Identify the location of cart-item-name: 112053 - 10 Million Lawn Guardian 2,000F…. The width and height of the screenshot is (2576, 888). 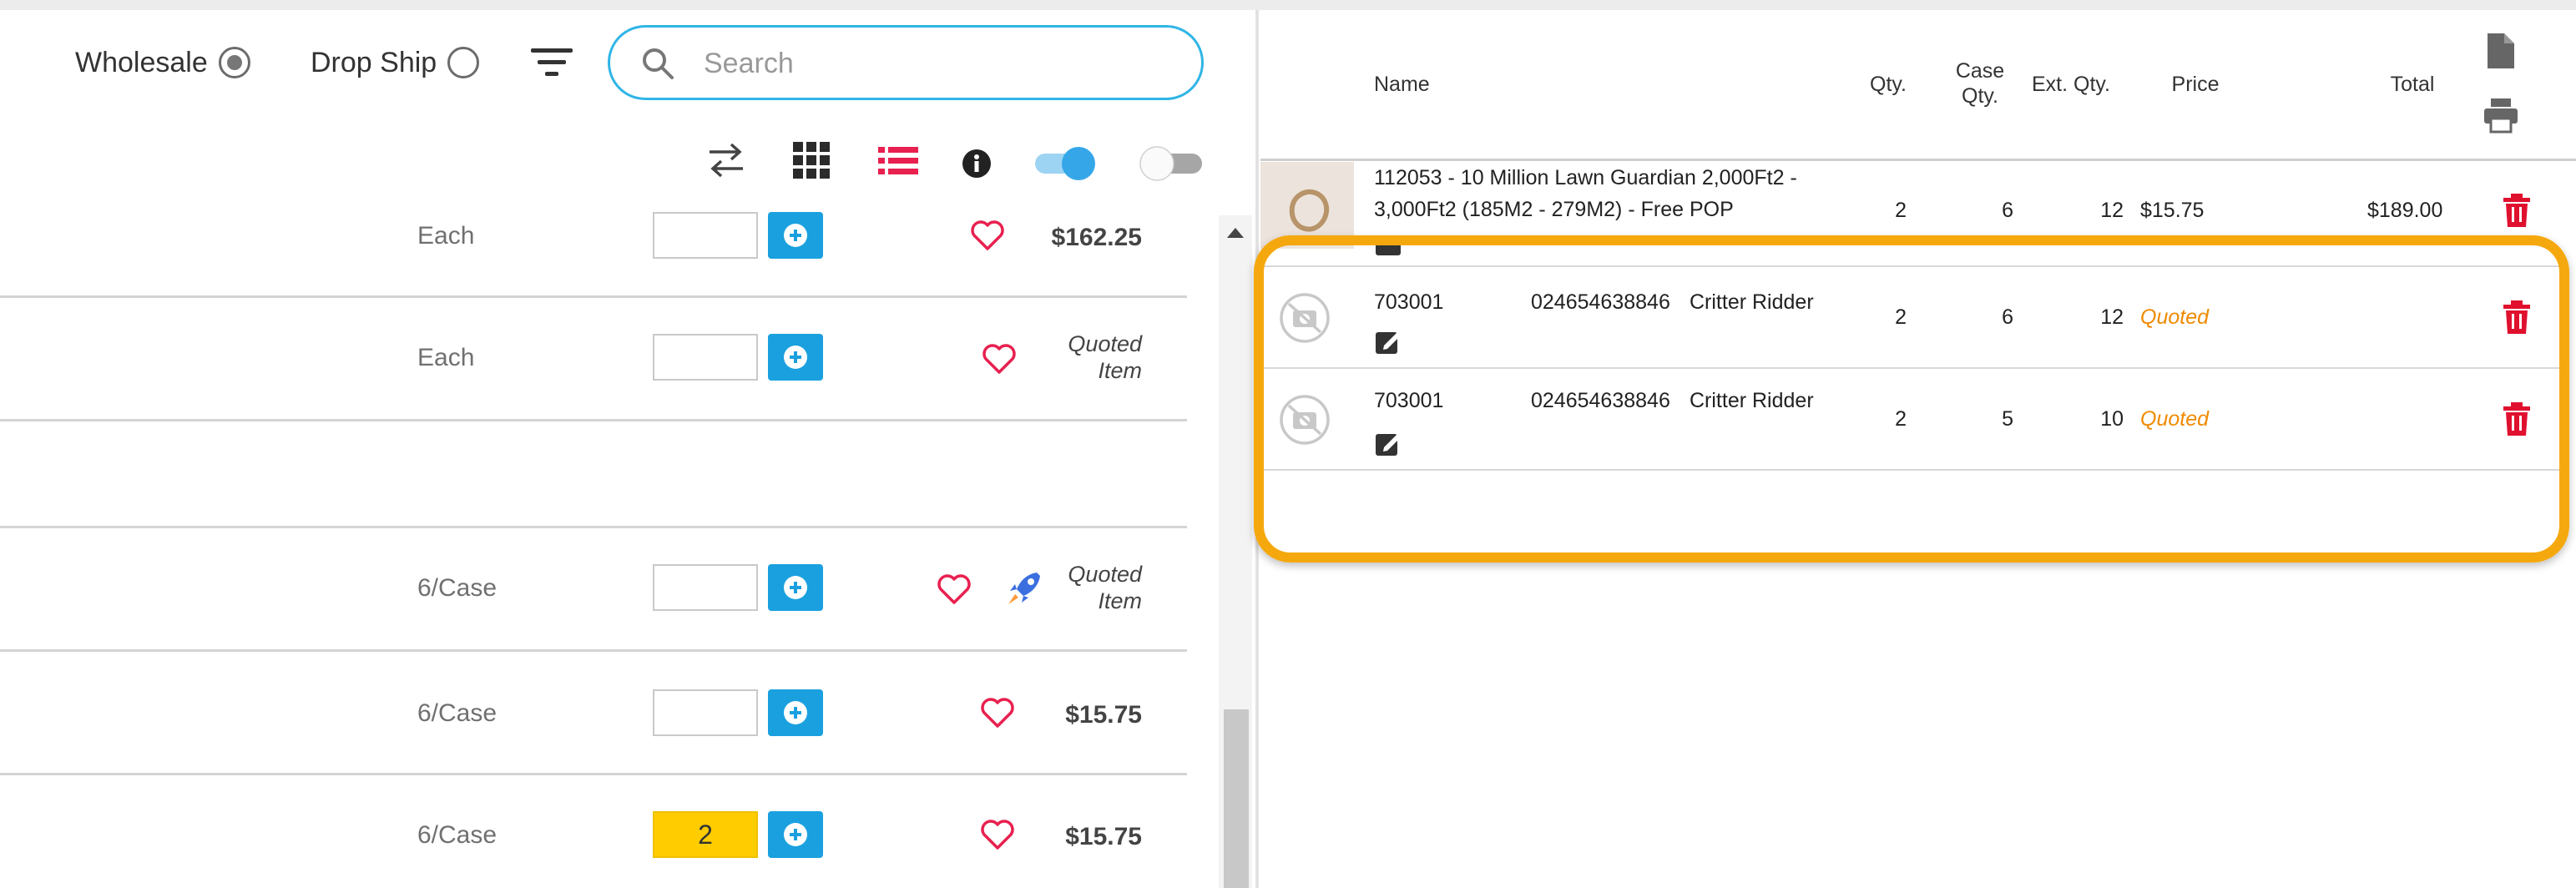
(1585, 193).